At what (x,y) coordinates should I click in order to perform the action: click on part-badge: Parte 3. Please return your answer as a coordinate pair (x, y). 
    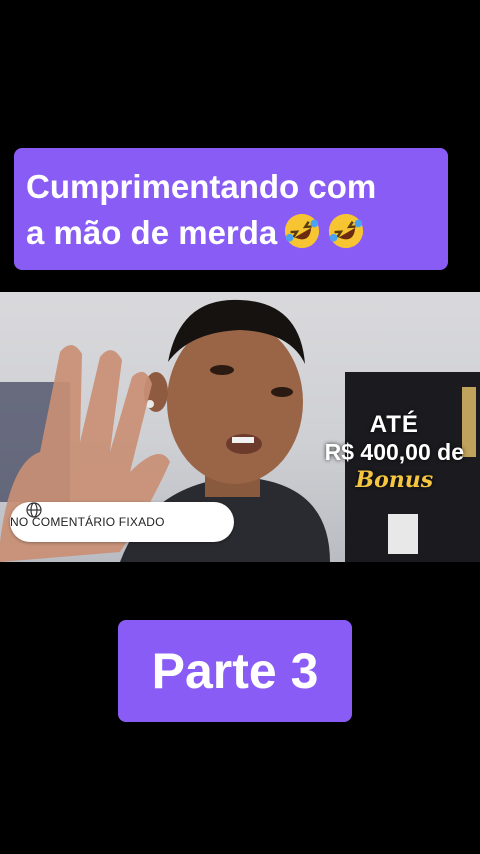
    Looking at the image, I should click on (235, 671).